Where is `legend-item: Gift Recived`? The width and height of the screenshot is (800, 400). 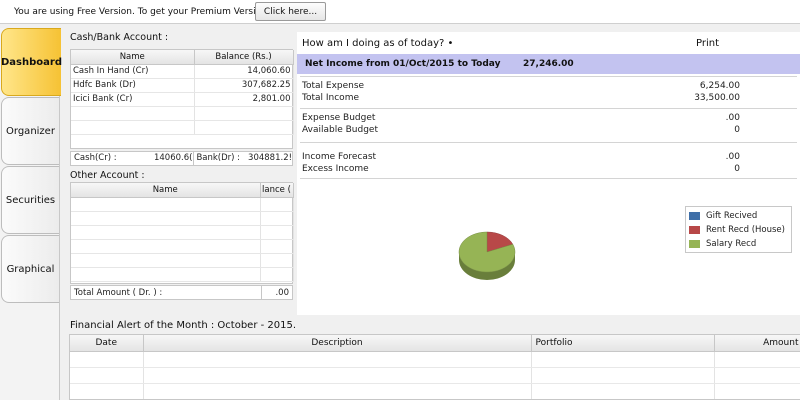
legend-item: Gift Recived is located at coordinates (723, 216).